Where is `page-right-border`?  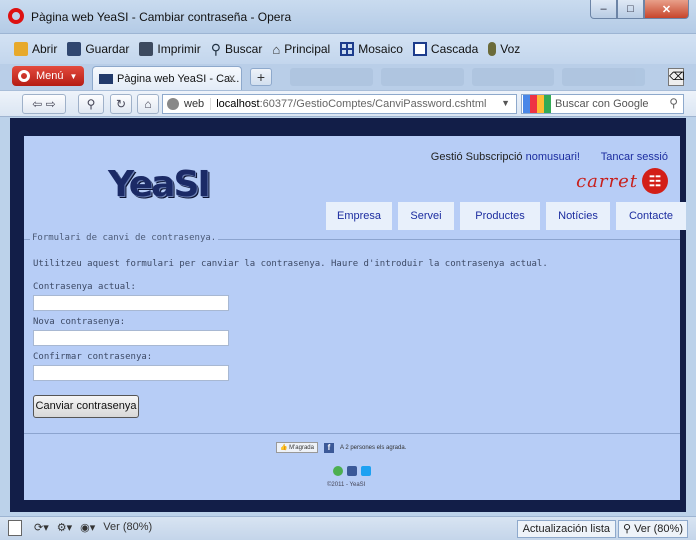
page-right-border is located at coordinates (683, 315).